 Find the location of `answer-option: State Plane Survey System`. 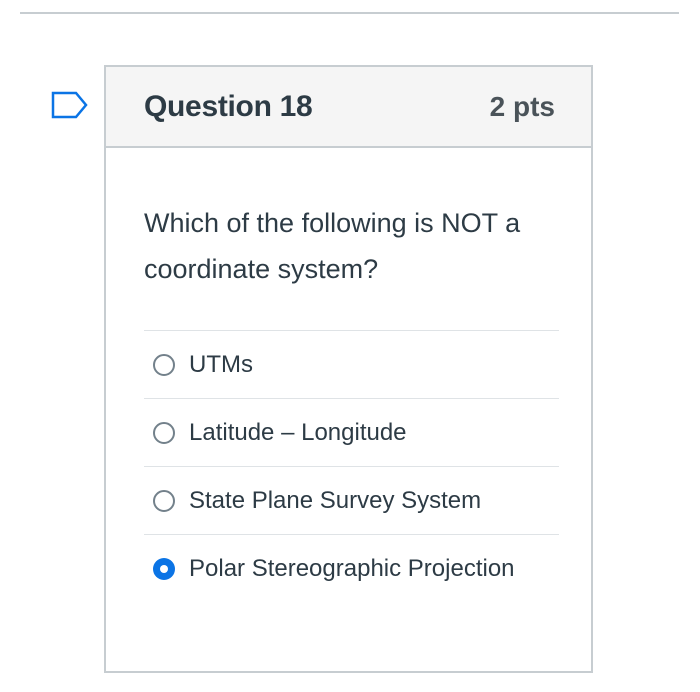

answer-option: State Plane Survey System is located at coordinates (351, 501).